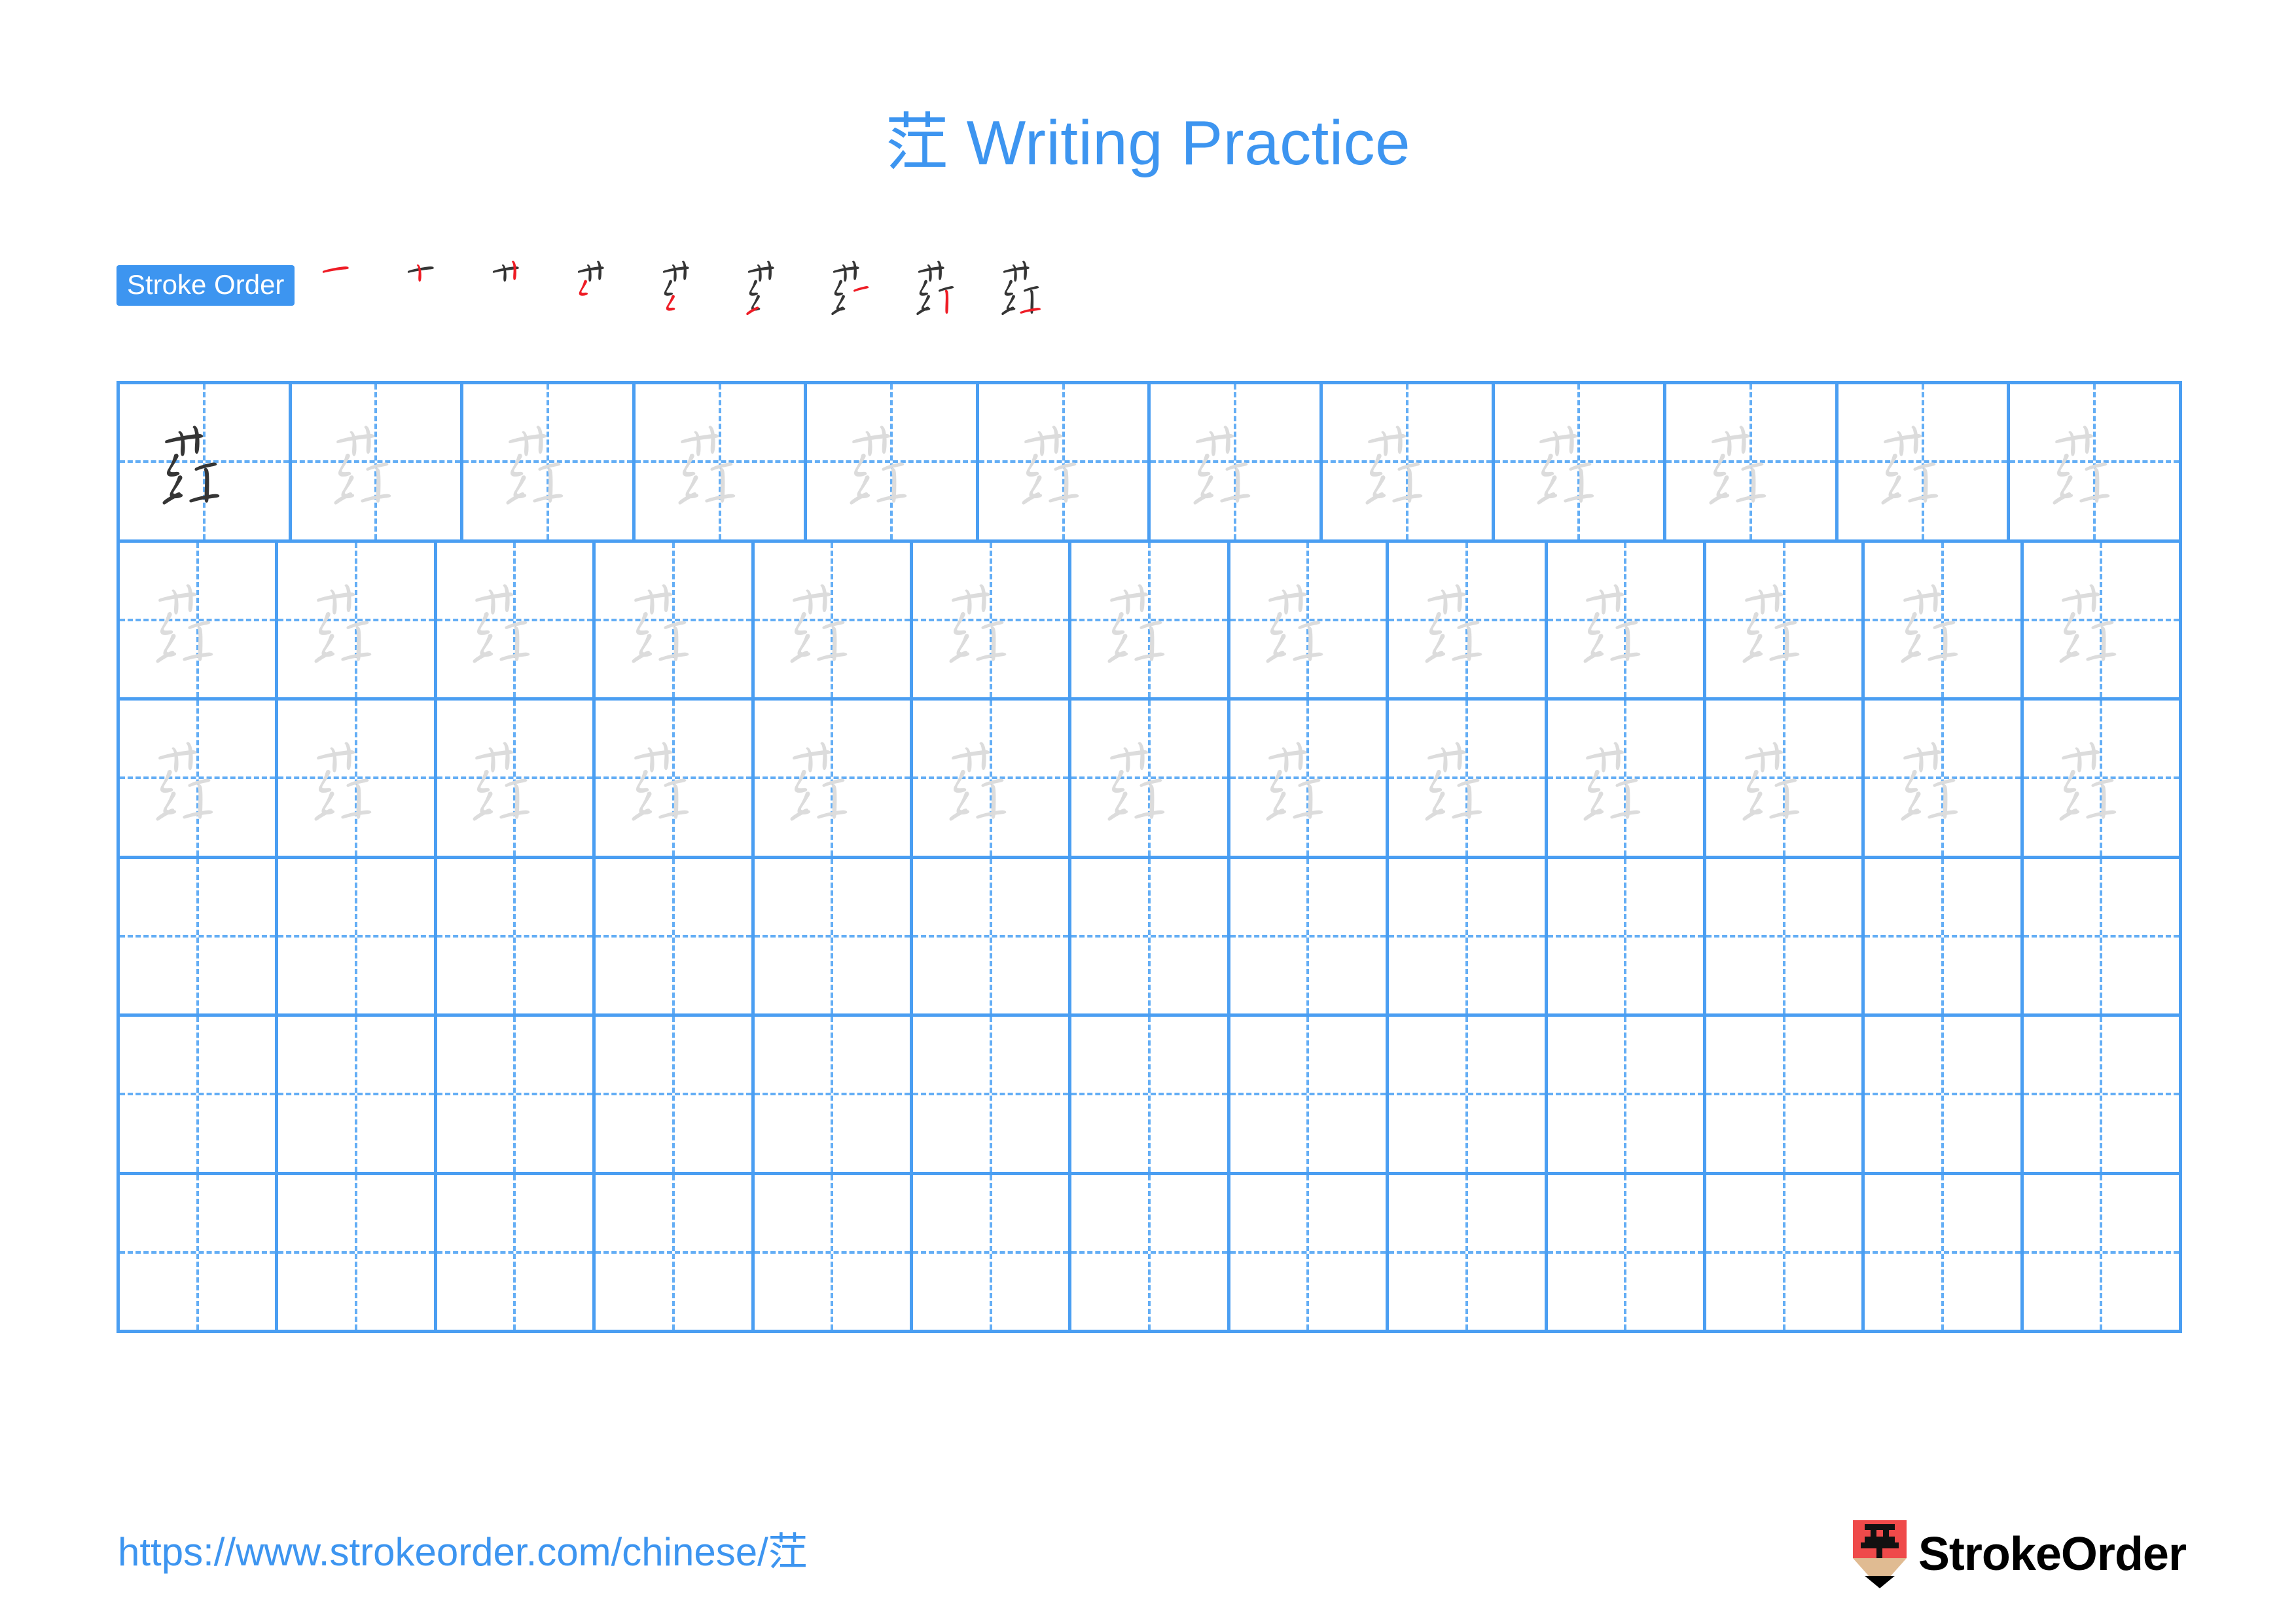 The width and height of the screenshot is (2296, 1623). What do you see at coordinates (463, 1552) in the screenshot?
I see `footer-url-link: https://www.strokeorder.com/chinese/茳` at bounding box center [463, 1552].